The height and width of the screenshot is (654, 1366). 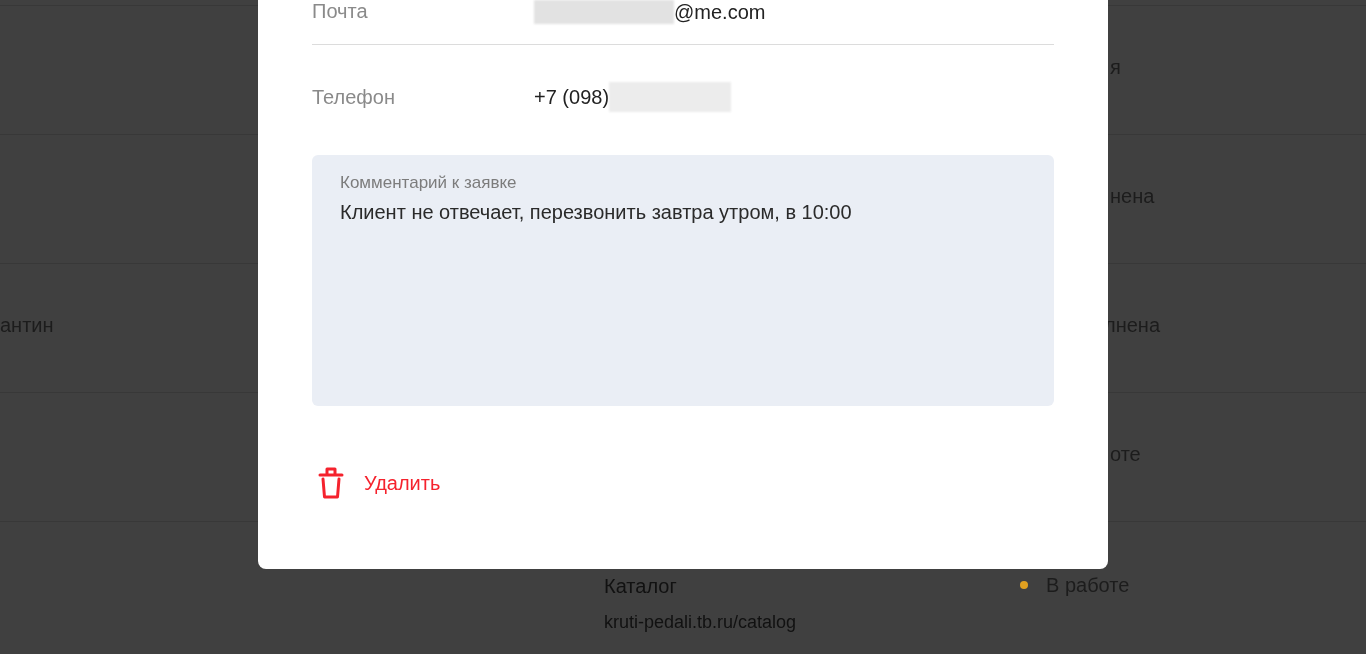 What do you see at coordinates (340, 11) in the screenshot?
I see `field-label: Почта` at bounding box center [340, 11].